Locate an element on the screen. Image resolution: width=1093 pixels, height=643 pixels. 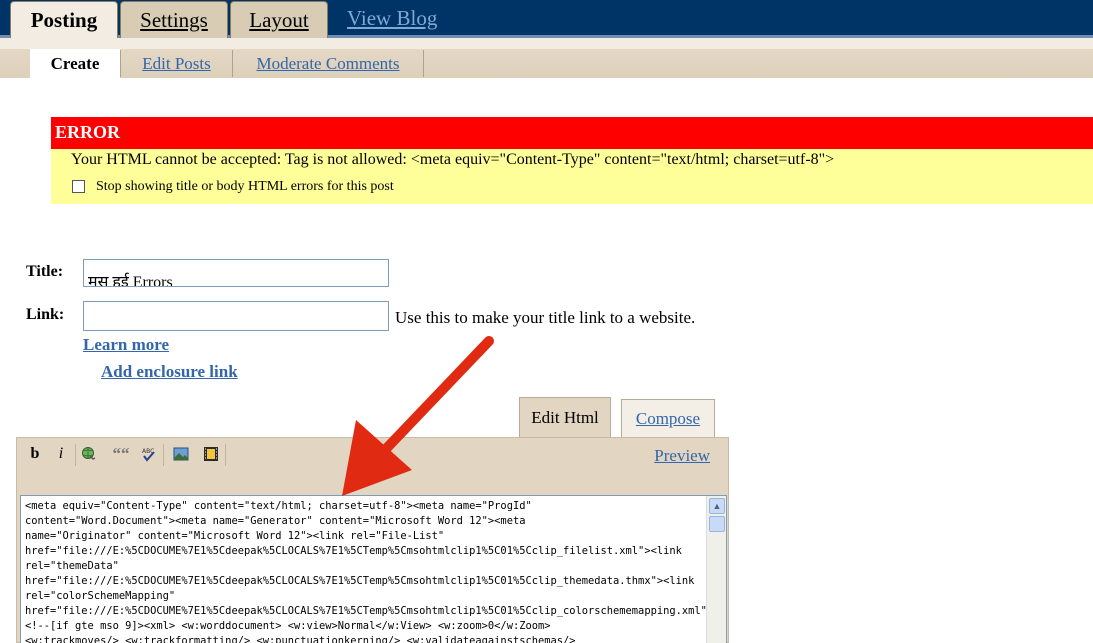
link-label: Link: is located at coordinates (45, 314).